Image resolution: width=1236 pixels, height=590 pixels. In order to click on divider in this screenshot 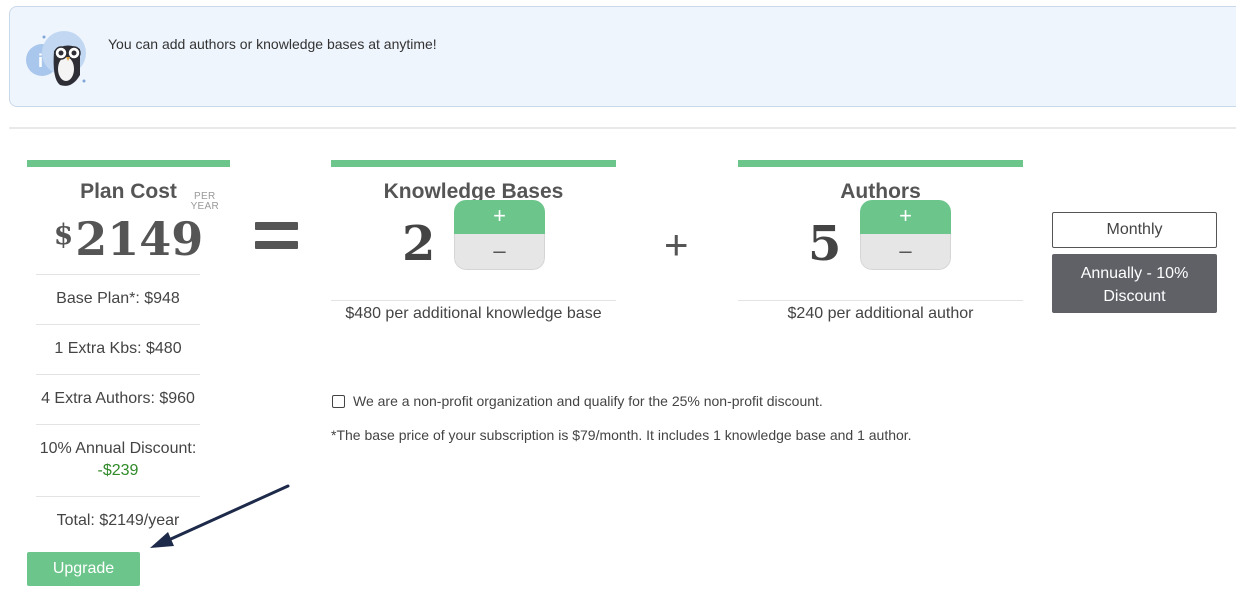, I will do `click(622, 128)`.